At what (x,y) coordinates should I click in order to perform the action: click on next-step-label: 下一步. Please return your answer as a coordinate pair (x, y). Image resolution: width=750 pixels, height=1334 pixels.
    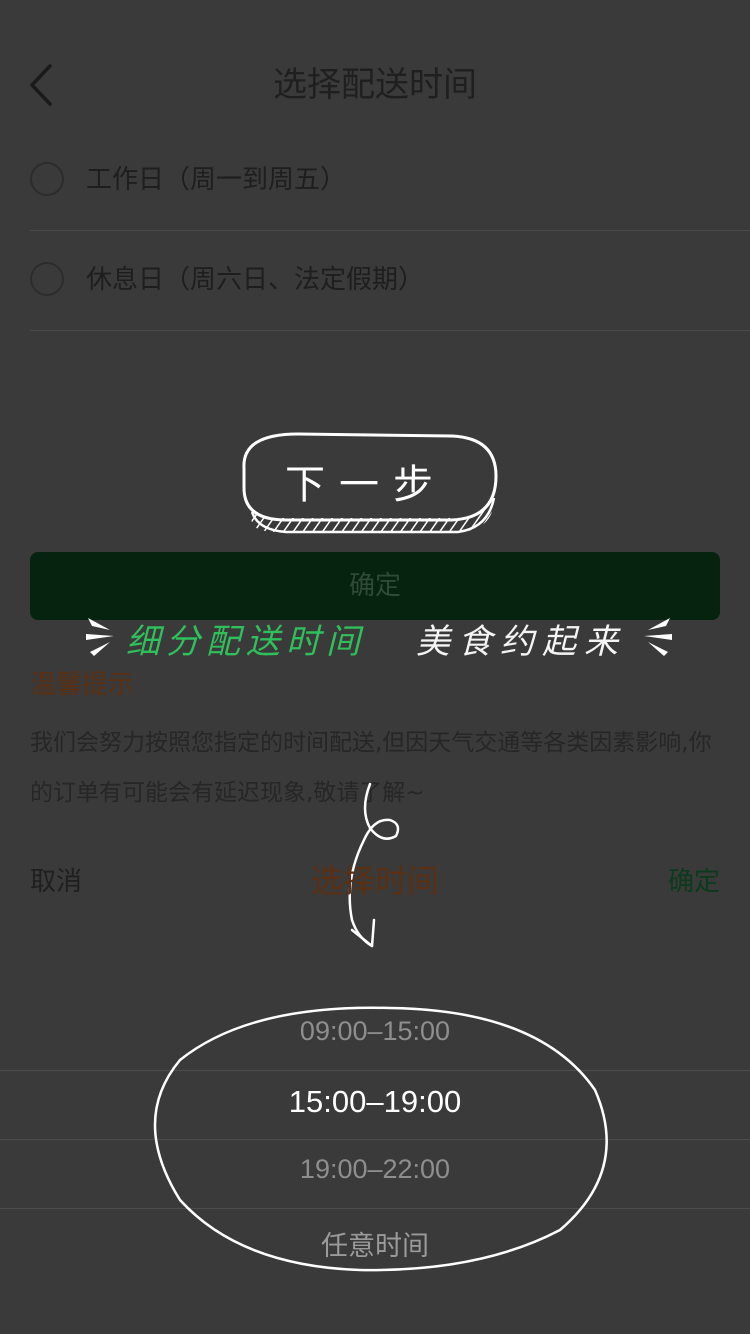
    Looking at the image, I should click on (366, 485).